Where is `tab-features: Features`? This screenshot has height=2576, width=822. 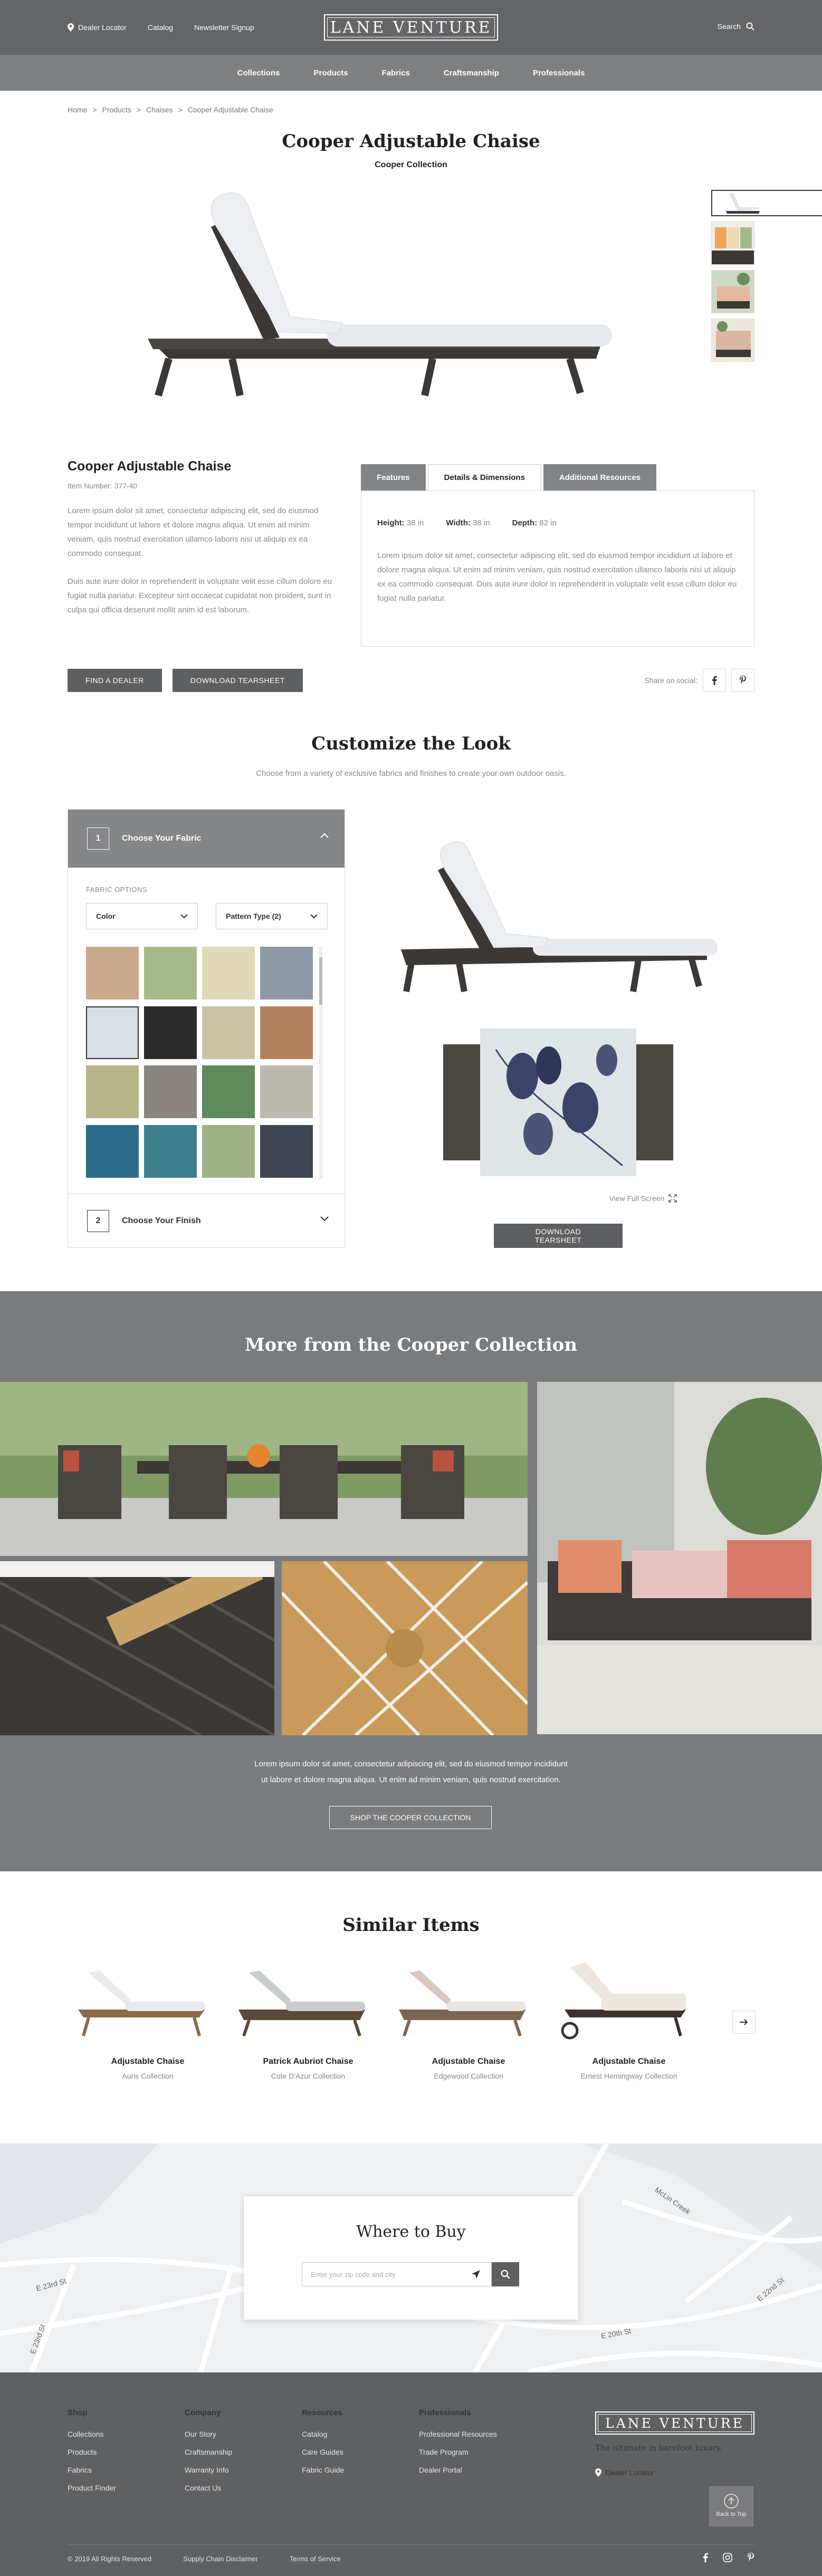
tab-features: Features is located at coordinates (393, 478).